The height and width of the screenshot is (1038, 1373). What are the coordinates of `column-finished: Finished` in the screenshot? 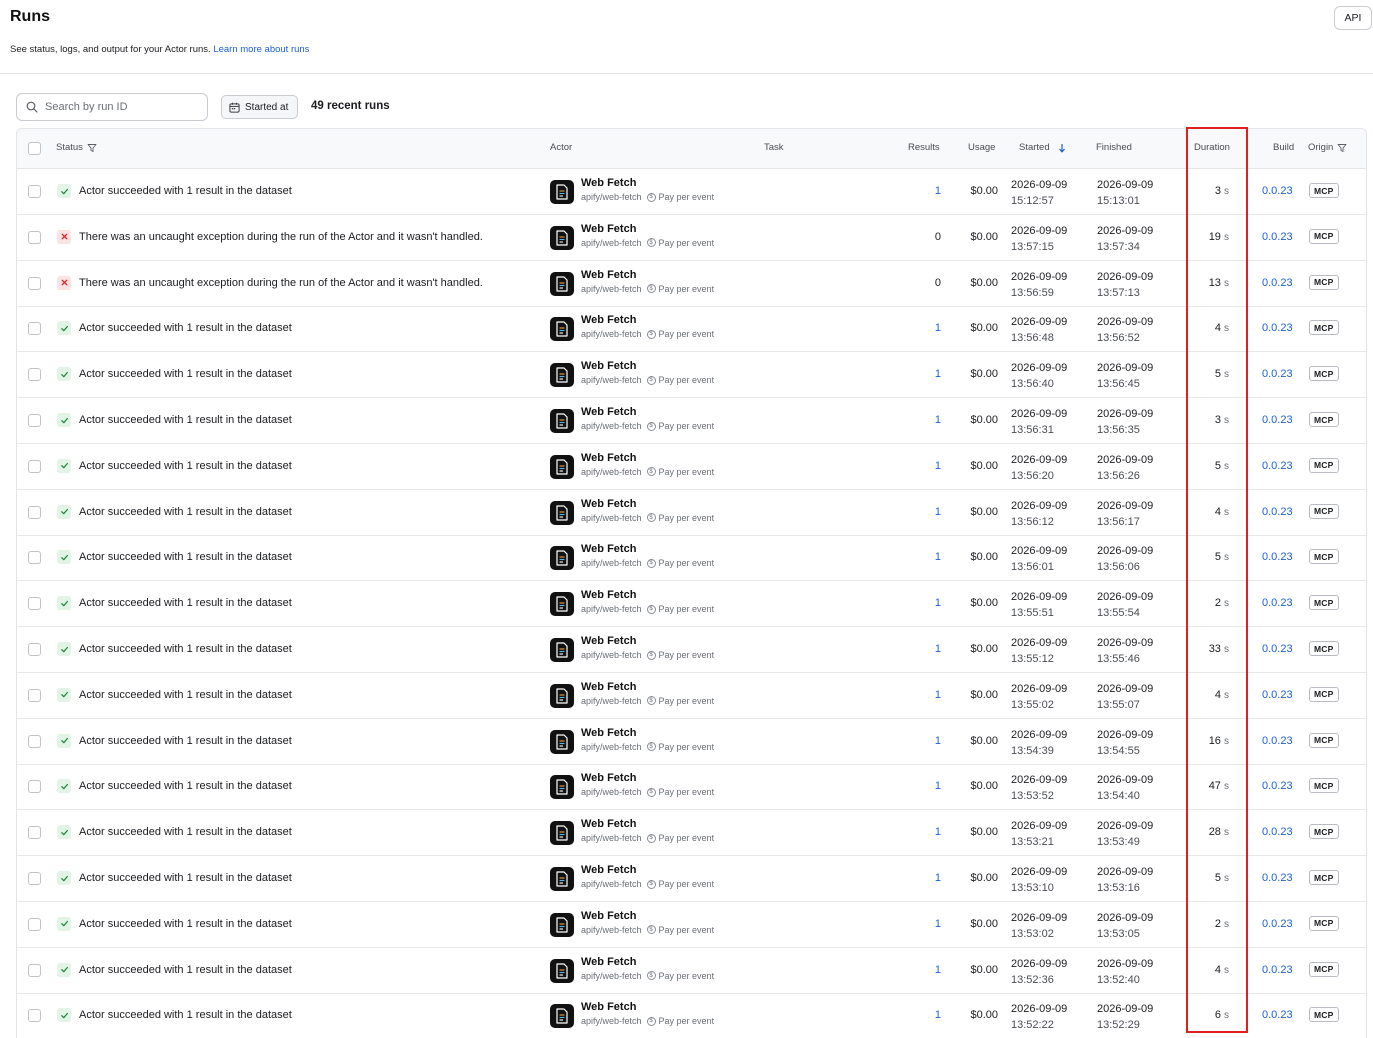 It's located at (1114, 147).